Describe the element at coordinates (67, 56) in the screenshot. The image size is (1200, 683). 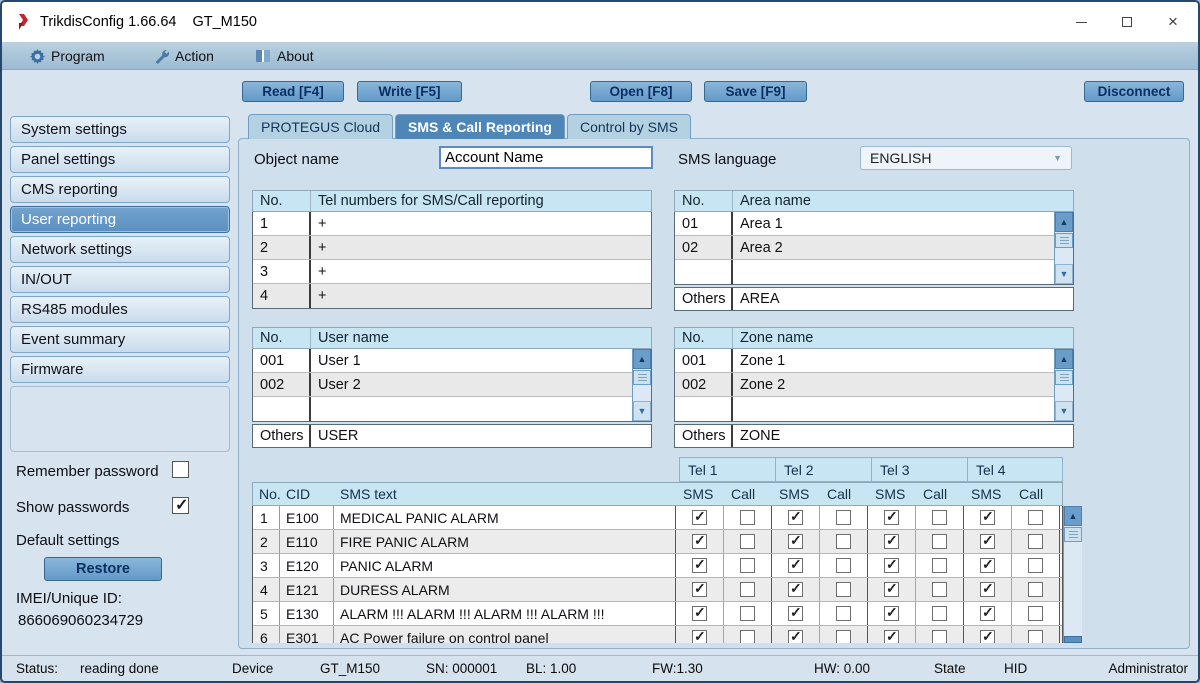
I see `menu-item-program: Program` at that location.